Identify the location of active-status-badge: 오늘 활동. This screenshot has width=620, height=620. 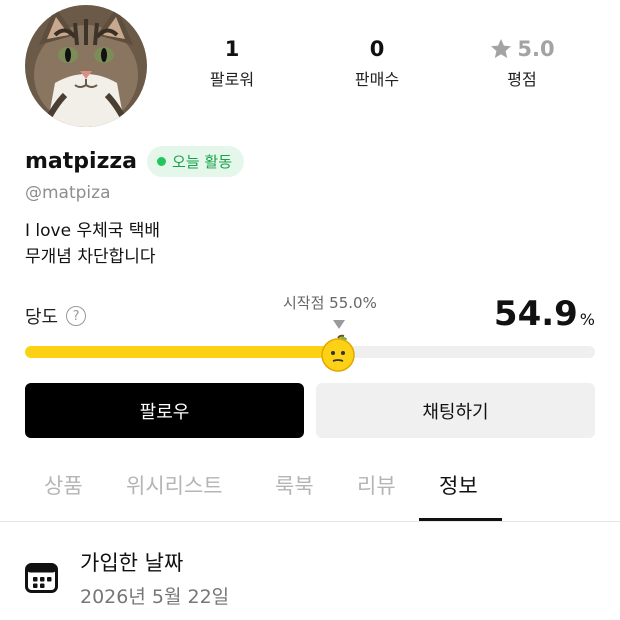
(195, 161).